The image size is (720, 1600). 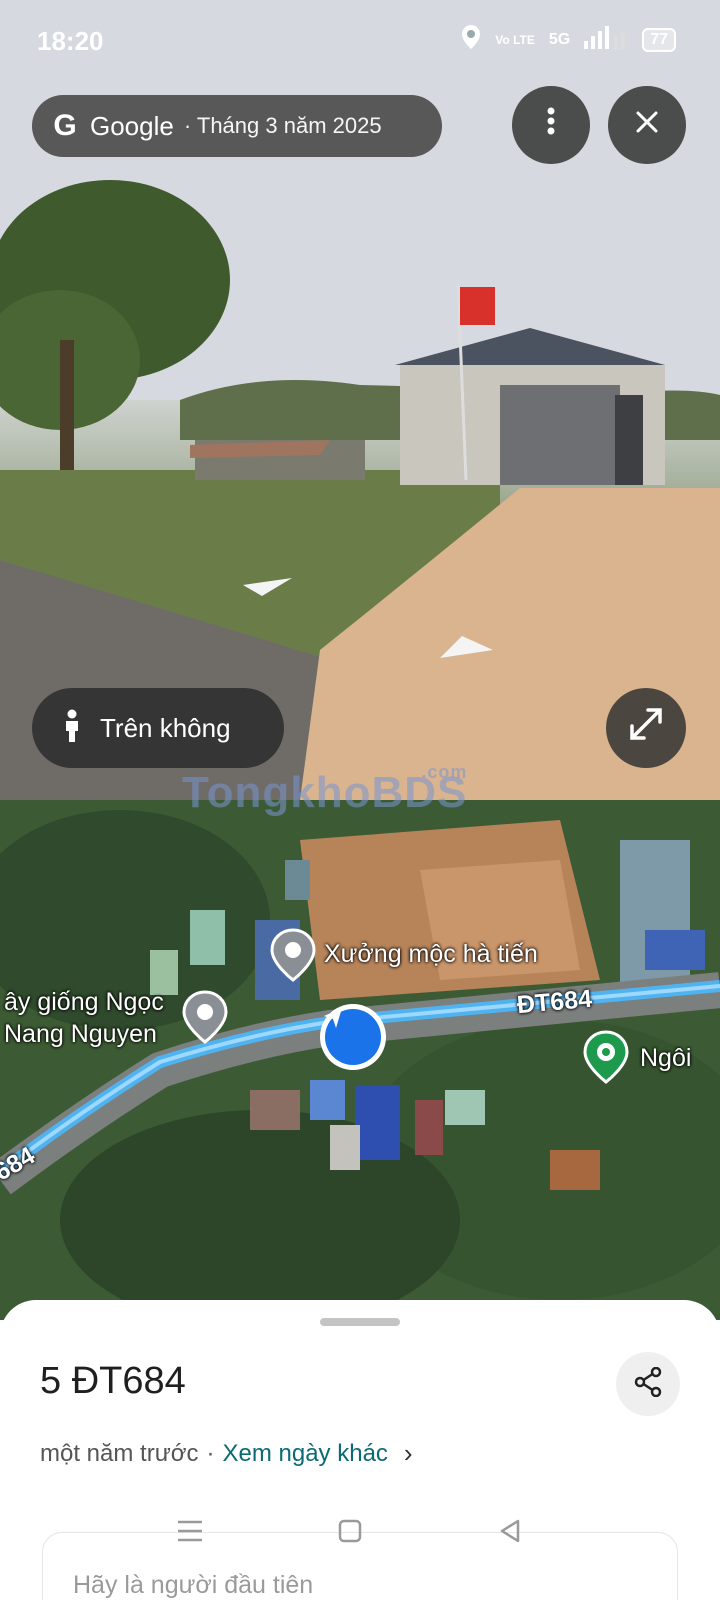 What do you see at coordinates (510, 1534) in the screenshot?
I see `back-icon` at bounding box center [510, 1534].